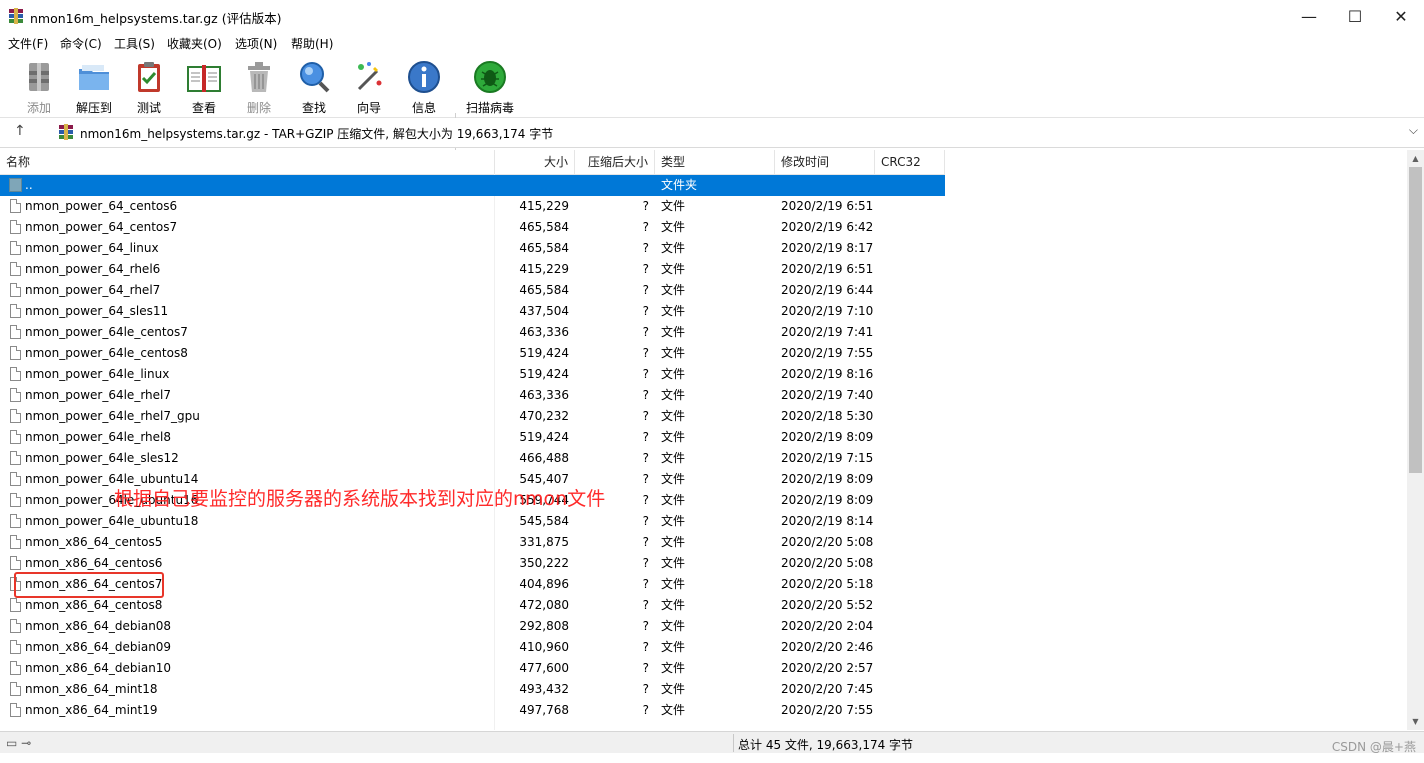  What do you see at coordinates (544, 605) in the screenshot?
I see `cell-size: 472,080` at bounding box center [544, 605].